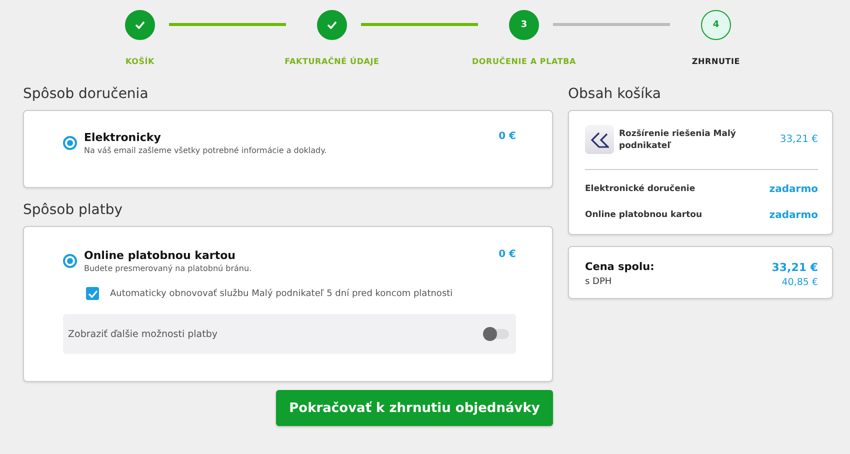  I want to click on total-label: Cena spolu:, so click(619, 267).